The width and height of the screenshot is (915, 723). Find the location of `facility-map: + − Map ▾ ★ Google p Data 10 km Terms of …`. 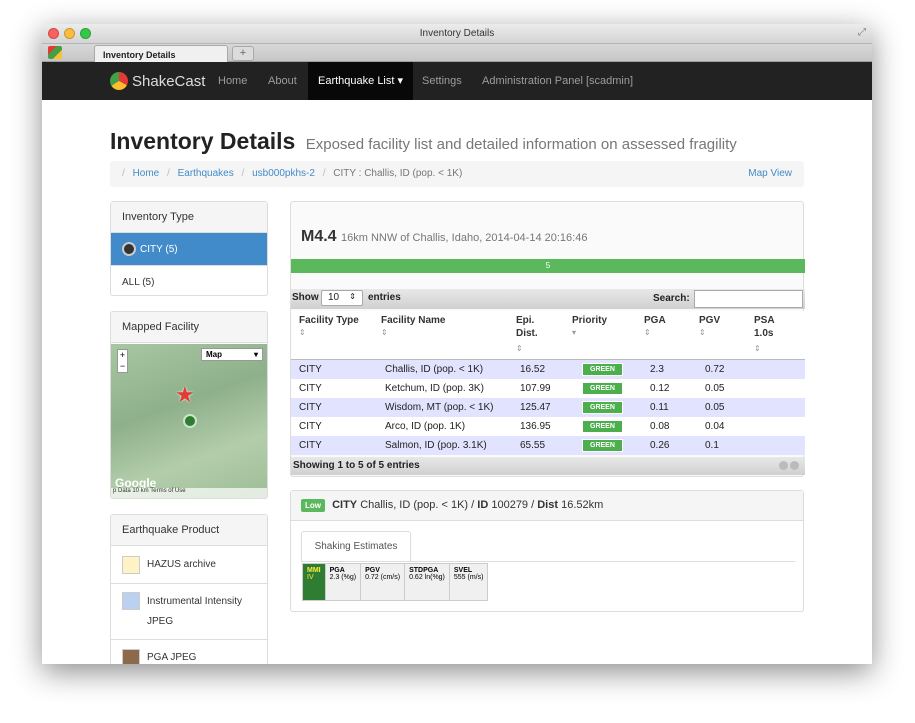

facility-map: + − Map ▾ ★ Google p Data 10 km Terms of … is located at coordinates (189, 421).